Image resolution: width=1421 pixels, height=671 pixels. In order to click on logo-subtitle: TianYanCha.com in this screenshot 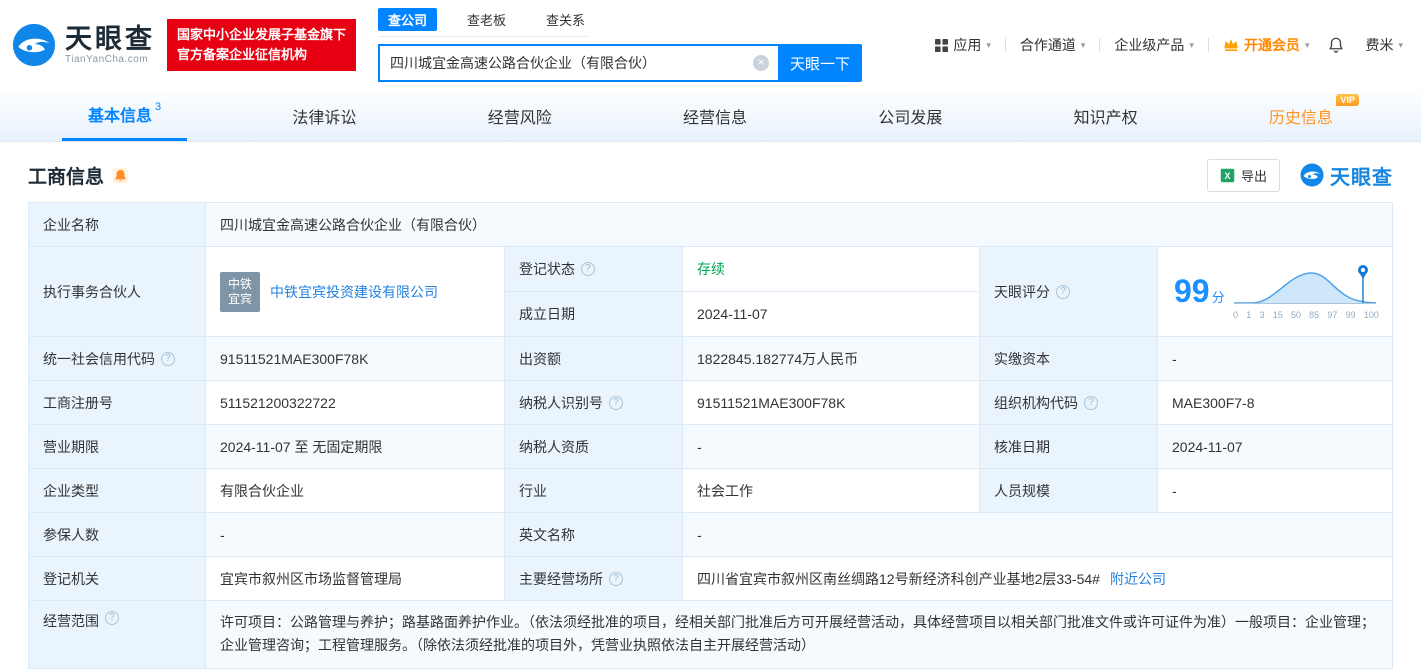, I will do `click(107, 60)`.